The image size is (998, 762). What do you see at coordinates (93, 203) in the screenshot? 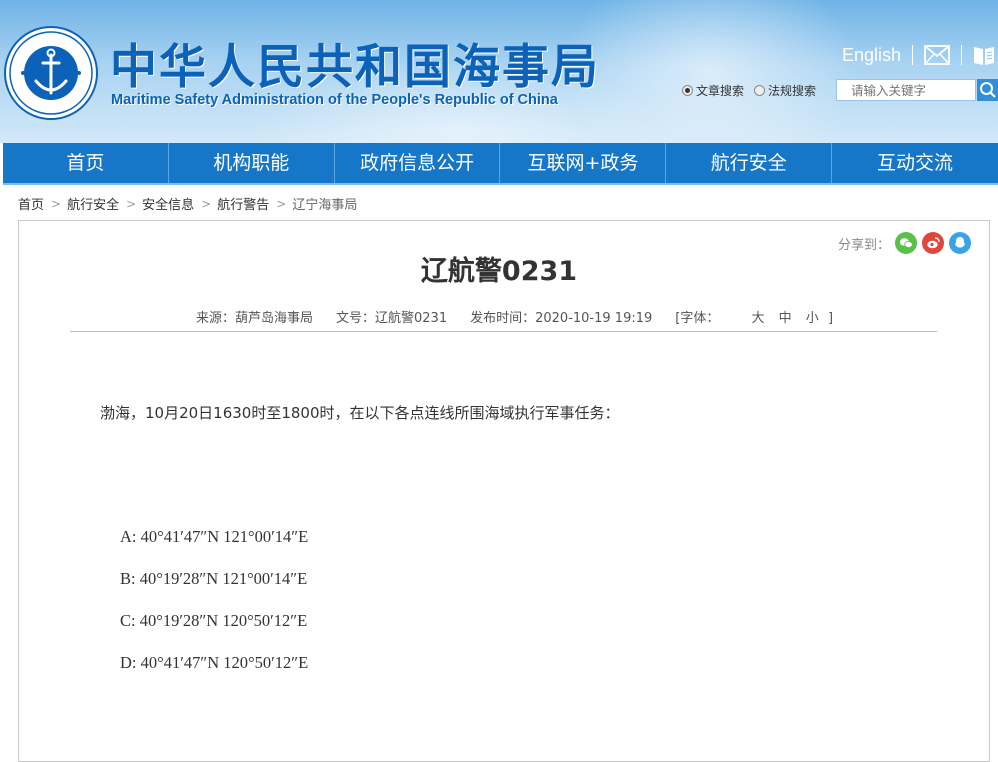
I see `breadcrumb-item-nav-safety: 航行安全` at bounding box center [93, 203].